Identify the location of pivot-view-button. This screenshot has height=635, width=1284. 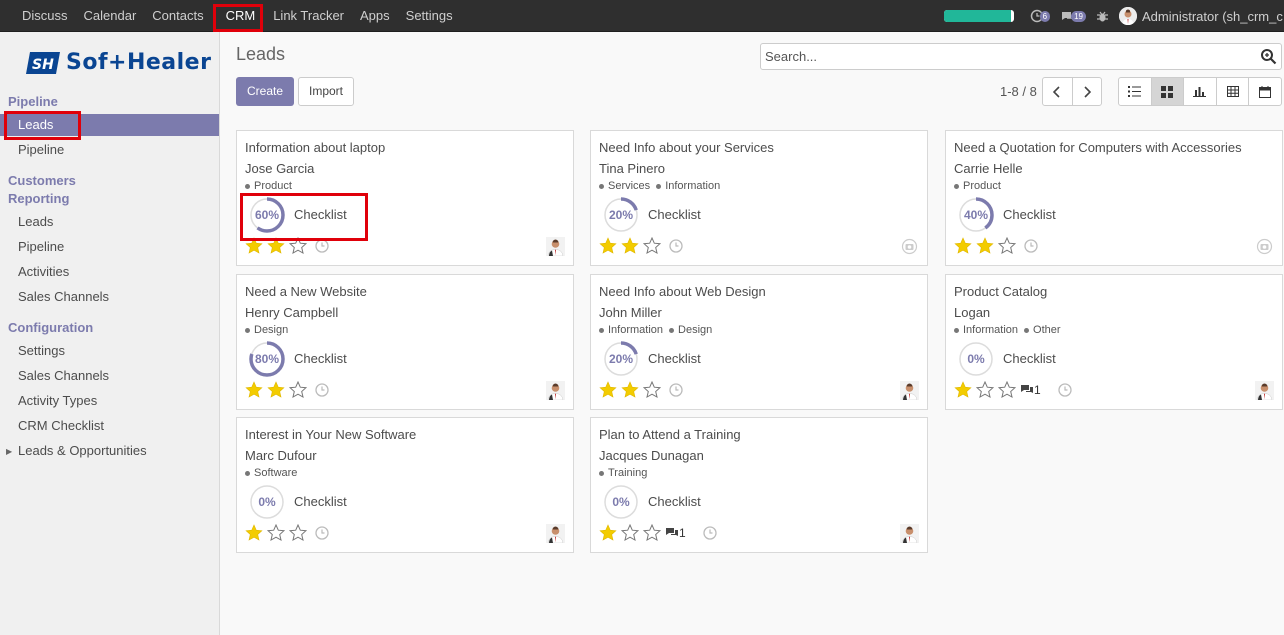
(1232, 91).